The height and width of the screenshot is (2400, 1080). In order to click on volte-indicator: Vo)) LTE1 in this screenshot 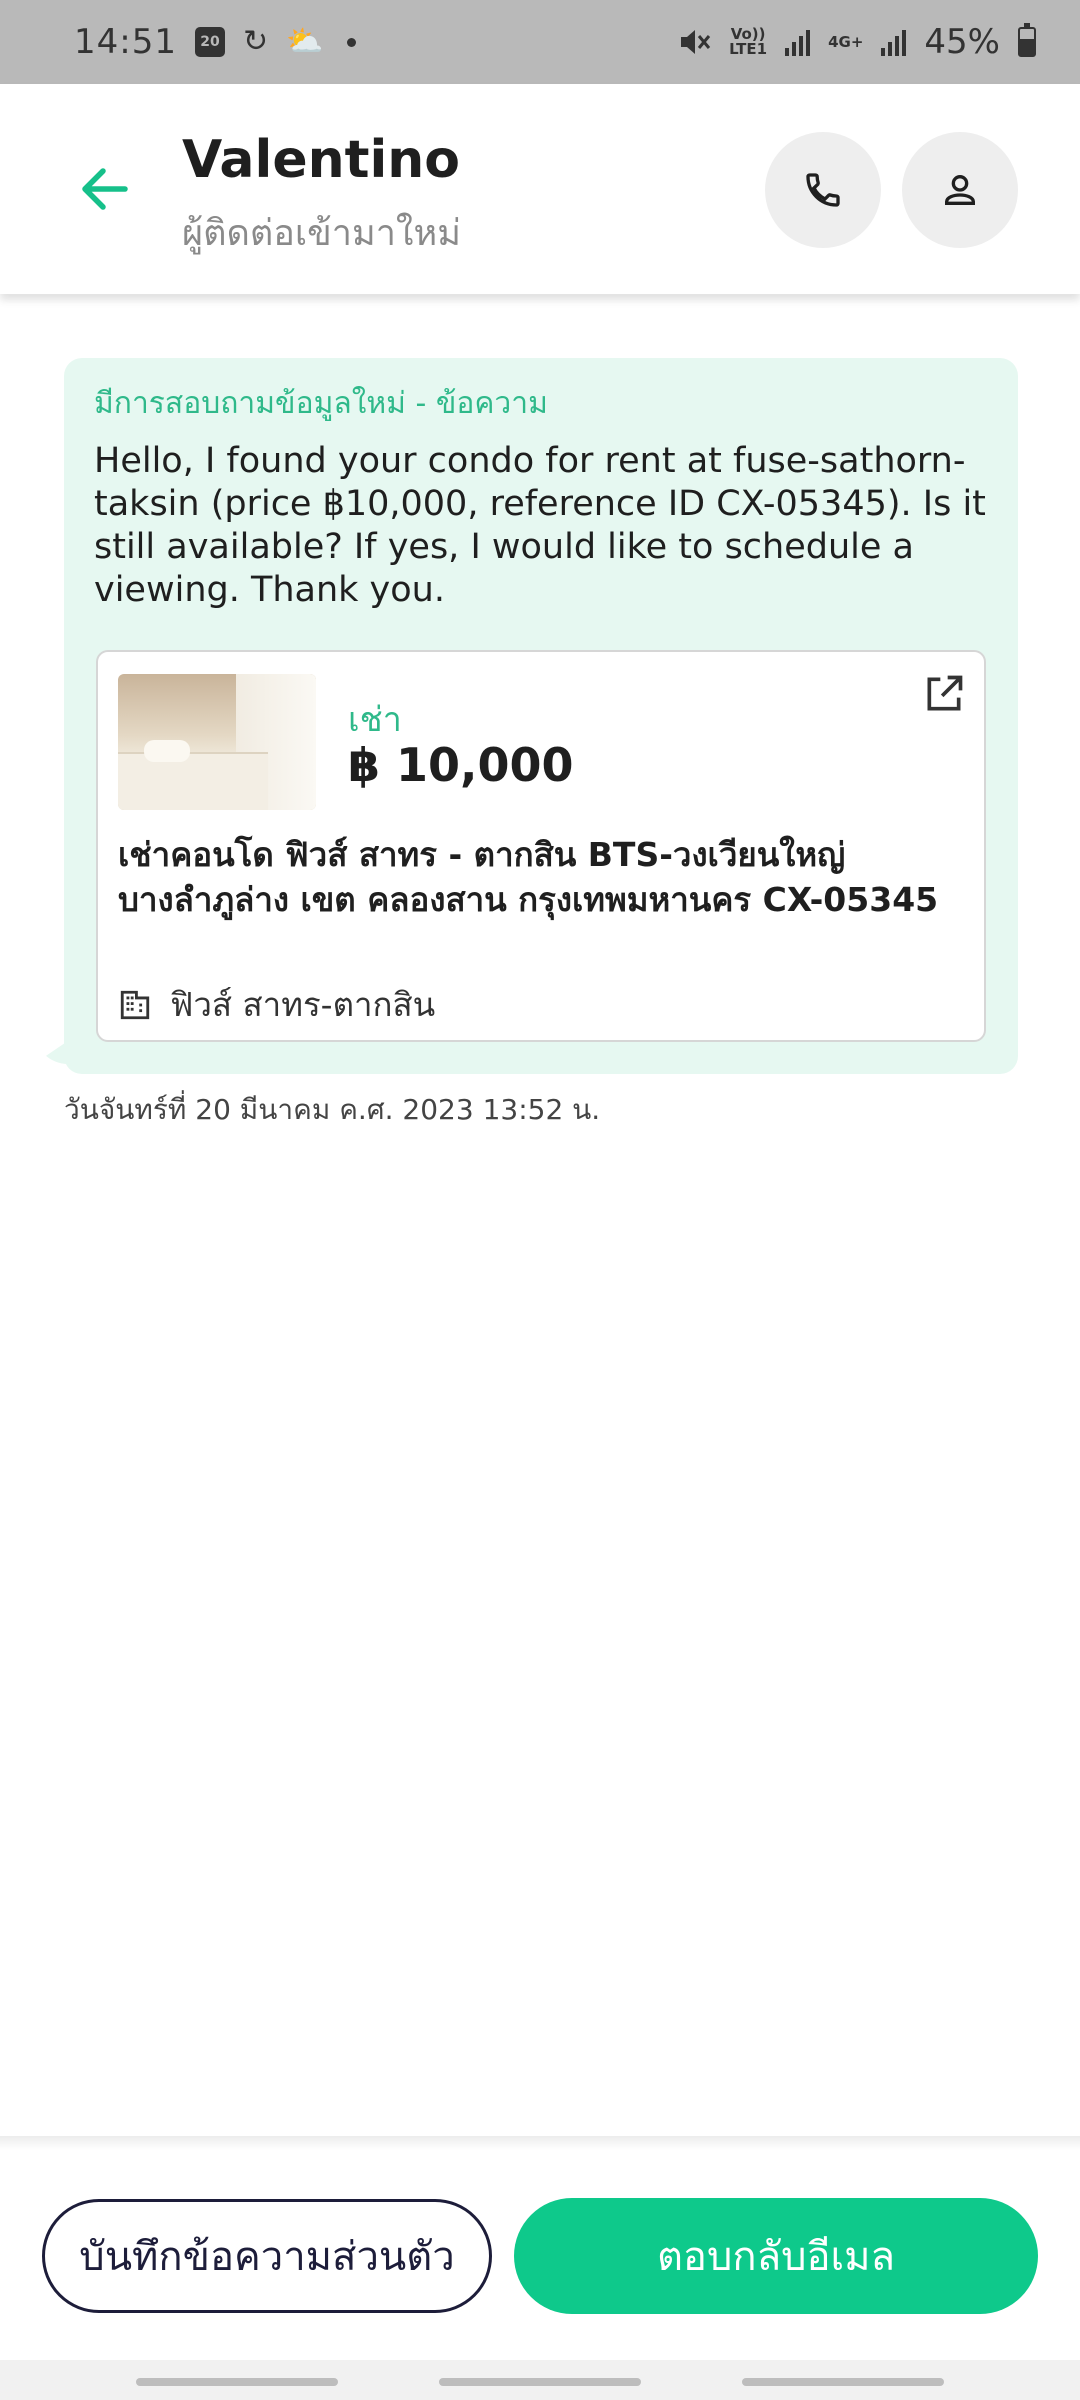, I will do `click(748, 41)`.